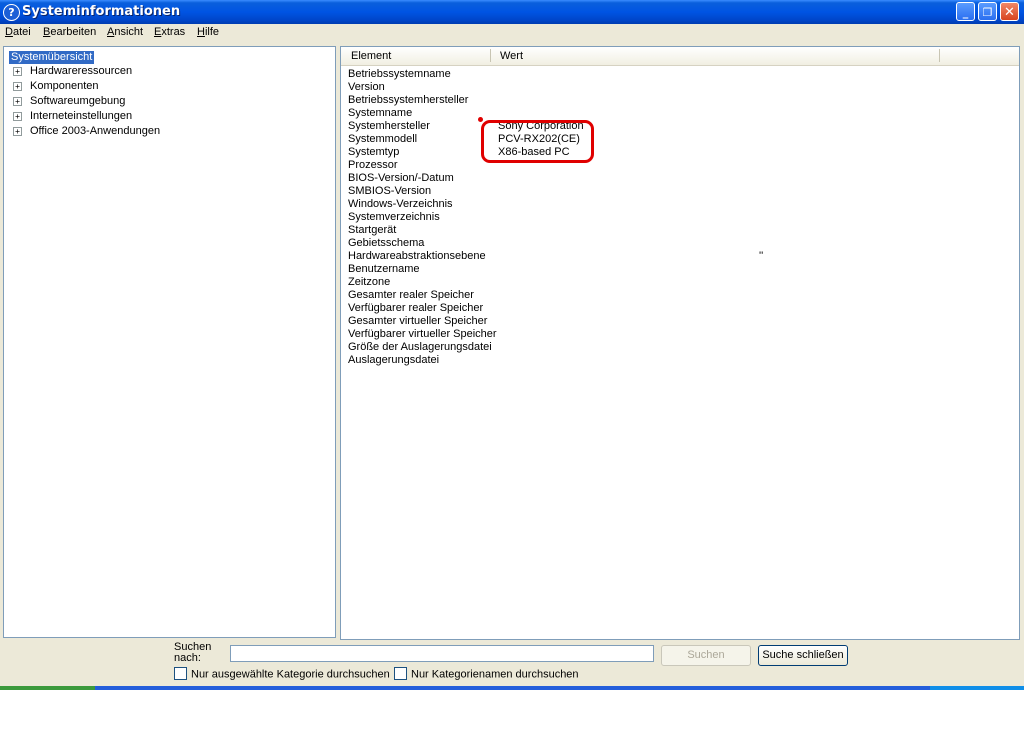 This screenshot has width=1024, height=742. I want to click on tree-item-komponenten: + Komponenten, so click(56, 86).